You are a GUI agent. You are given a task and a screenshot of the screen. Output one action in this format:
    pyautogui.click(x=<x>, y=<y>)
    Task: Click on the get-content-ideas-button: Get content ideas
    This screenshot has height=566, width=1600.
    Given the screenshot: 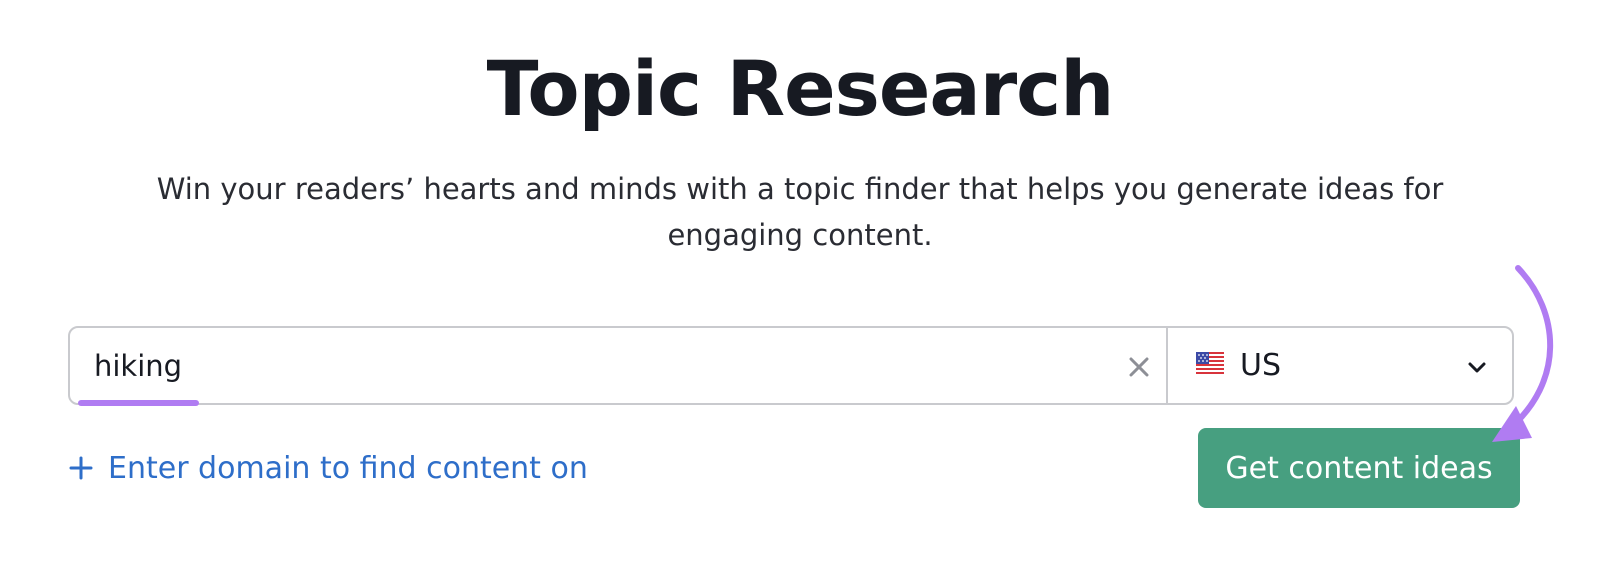 What is the action you would take?
    pyautogui.click(x=1359, y=468)
    